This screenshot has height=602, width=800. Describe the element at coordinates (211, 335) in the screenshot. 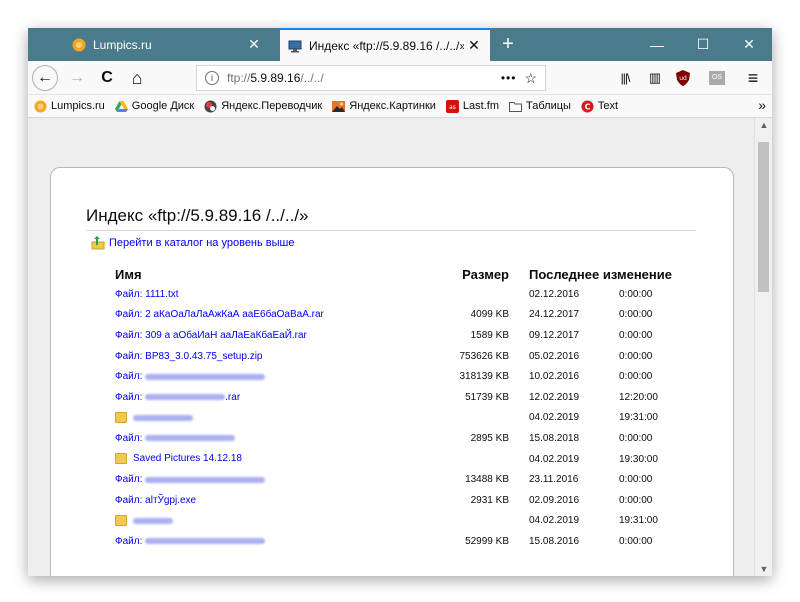

I see `file-link: Файл: 309 а аОбаИаН ааЛаЕаКбаЕаЙ.rar` at that location.